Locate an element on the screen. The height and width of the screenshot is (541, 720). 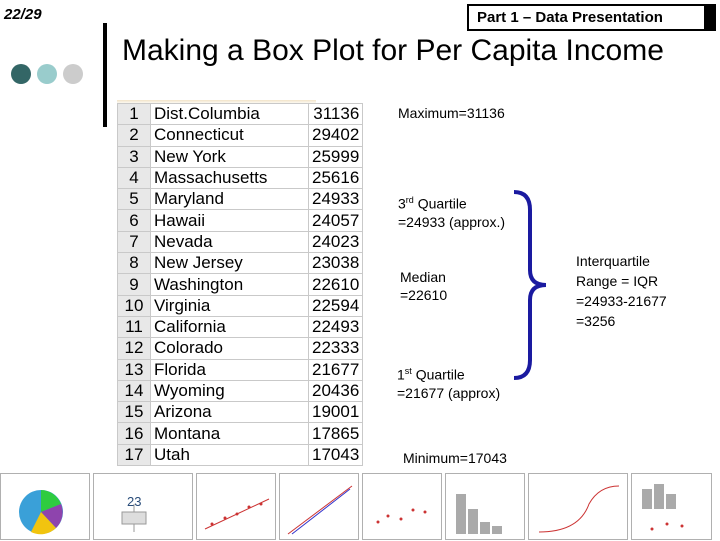
row-state: Nevada is located at coordinates (229, 242).